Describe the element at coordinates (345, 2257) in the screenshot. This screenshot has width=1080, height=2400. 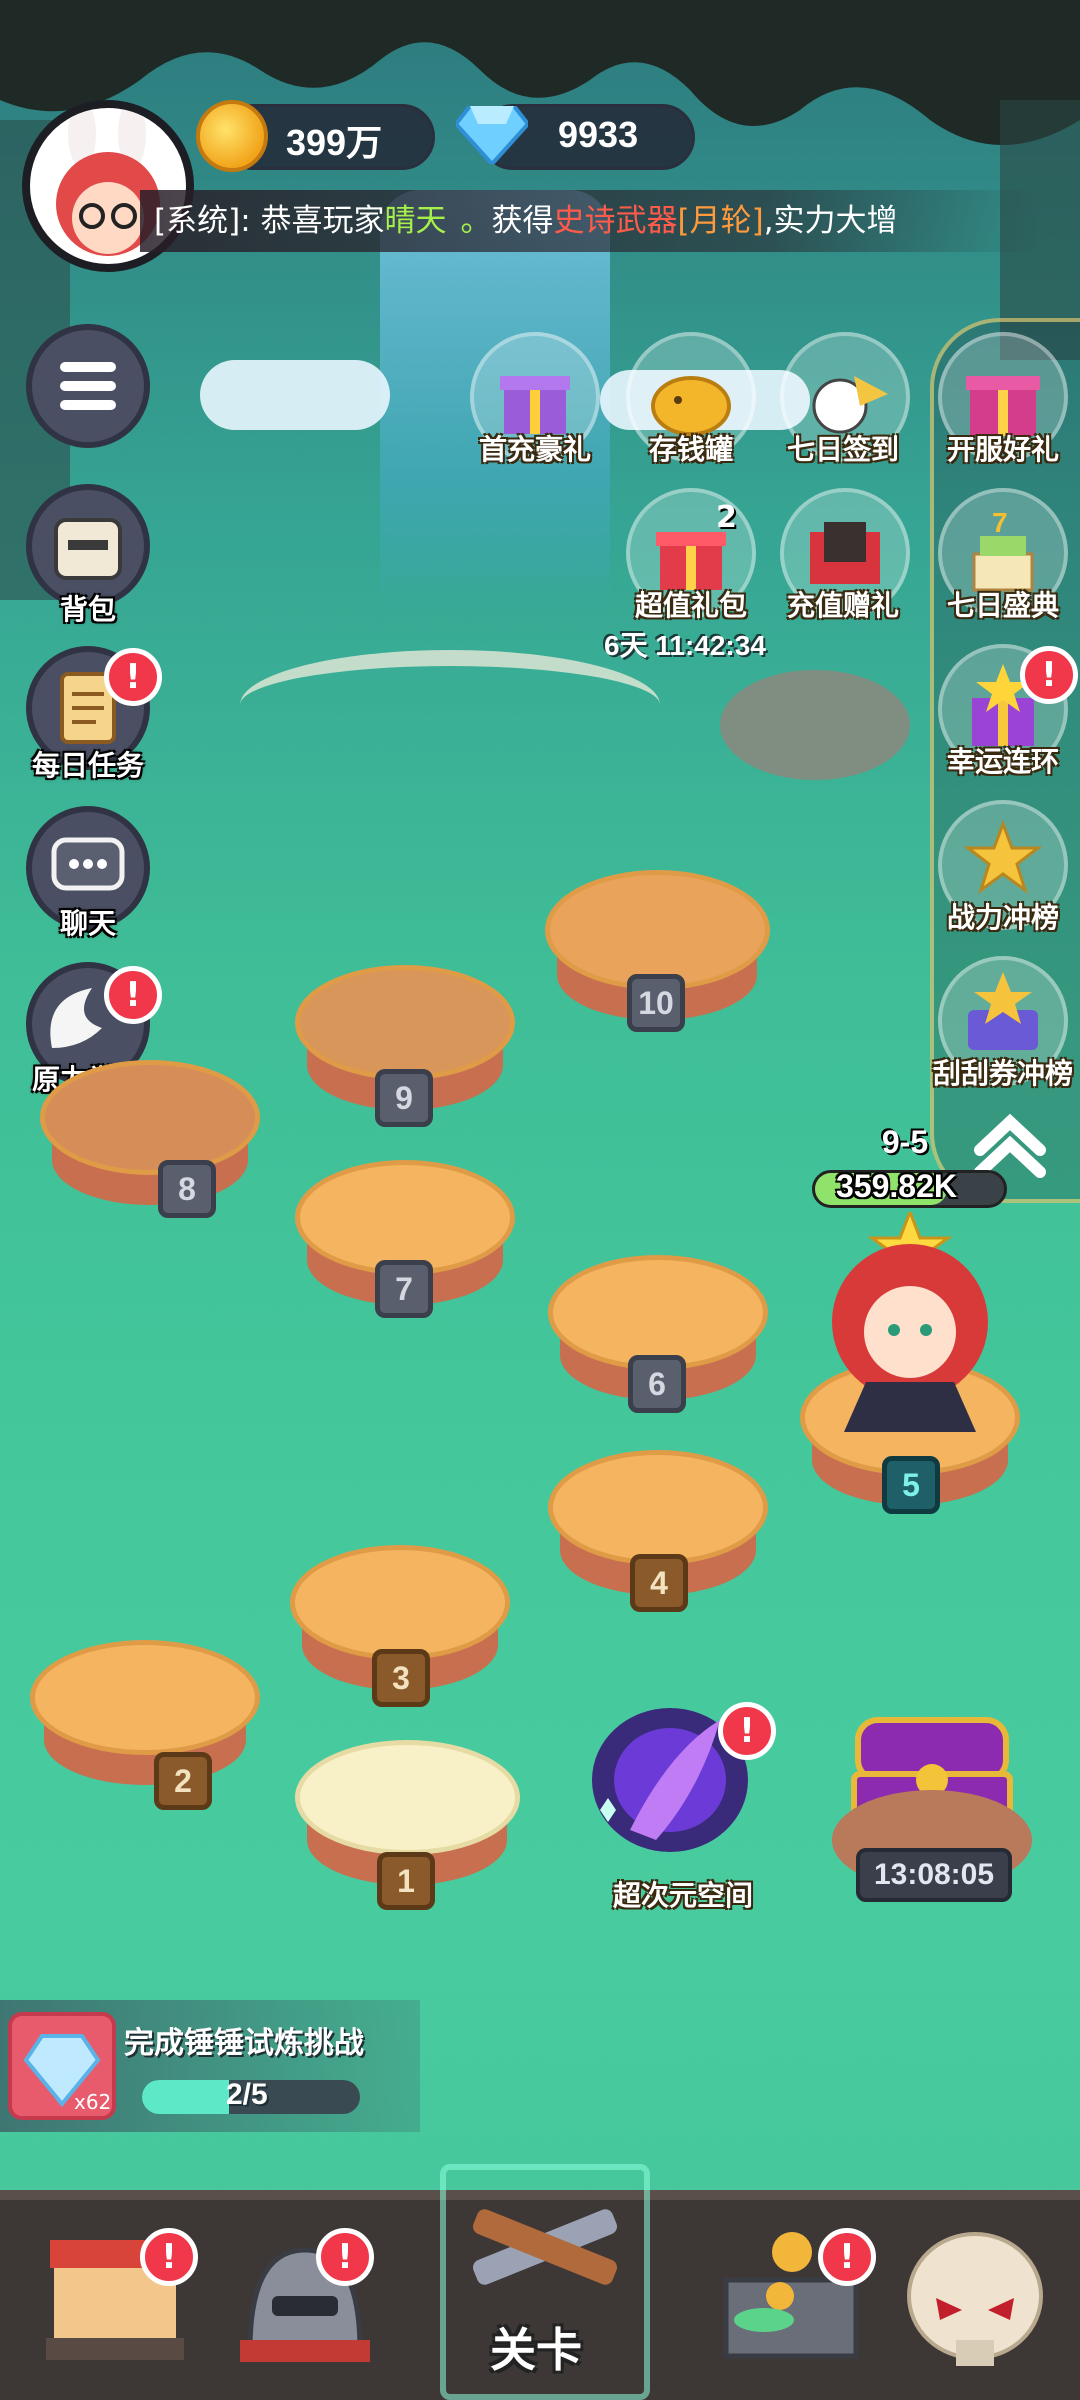
I see `hero-alert-badge: !` at that location.